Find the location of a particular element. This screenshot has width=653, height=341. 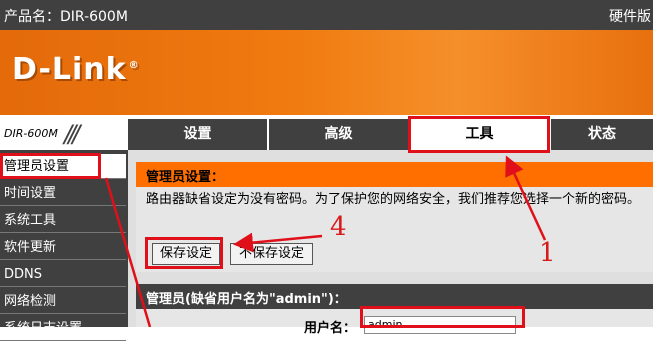

annotation-number-4: 4 is located at coordinates (338, 227).